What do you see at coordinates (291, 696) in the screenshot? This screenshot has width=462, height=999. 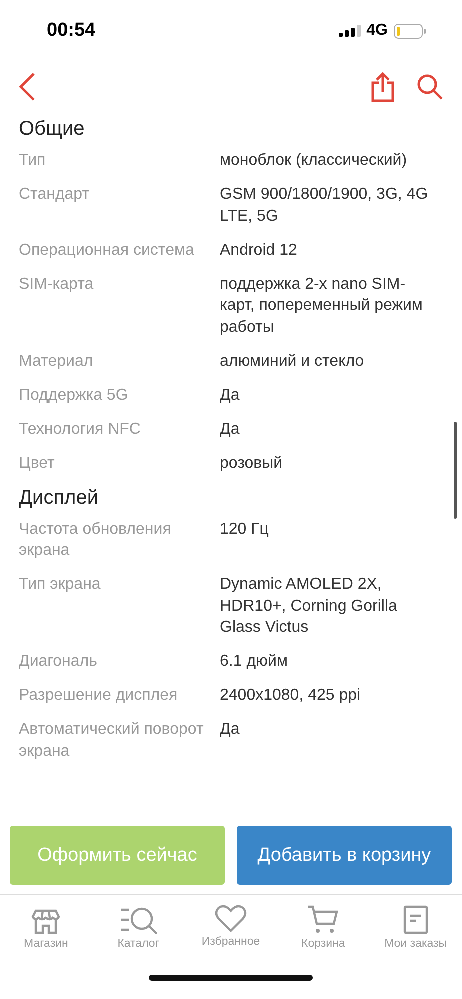 I see `spec-value: 2400x1080, 425 ppi` at bounding box center [291, 696].